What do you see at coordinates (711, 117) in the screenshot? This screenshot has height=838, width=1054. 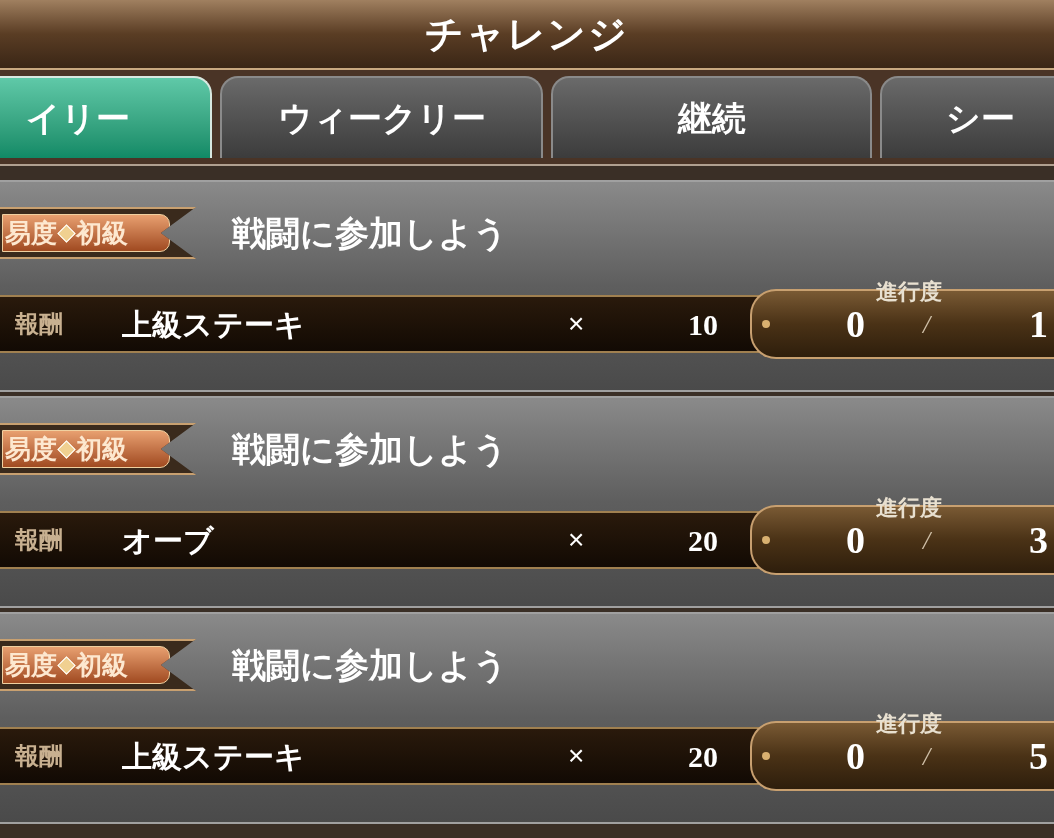 I see `tab: 継続` at bounding box center [711, 117].